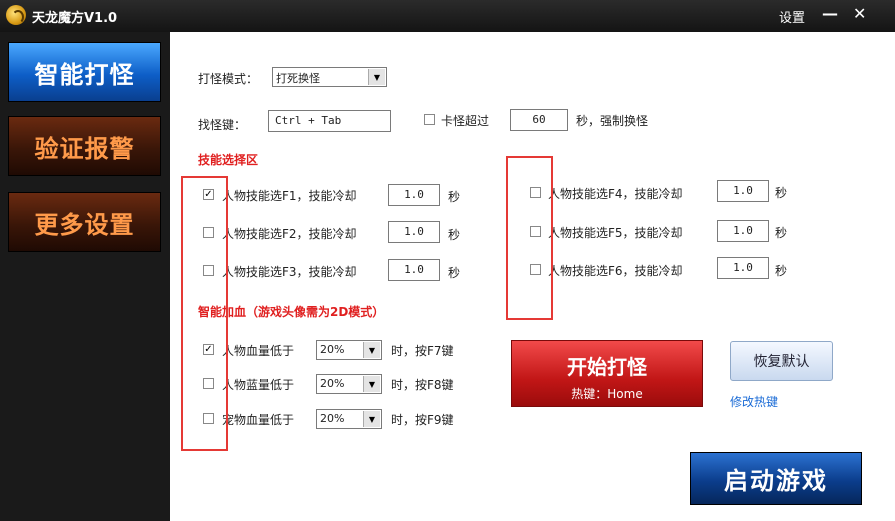 The image size is (895, 521). What do you see at coordinates (258, 351) in the screenshot?
I see `heal-hp-label: 人物血量低于` at bounding box center [258, 351].